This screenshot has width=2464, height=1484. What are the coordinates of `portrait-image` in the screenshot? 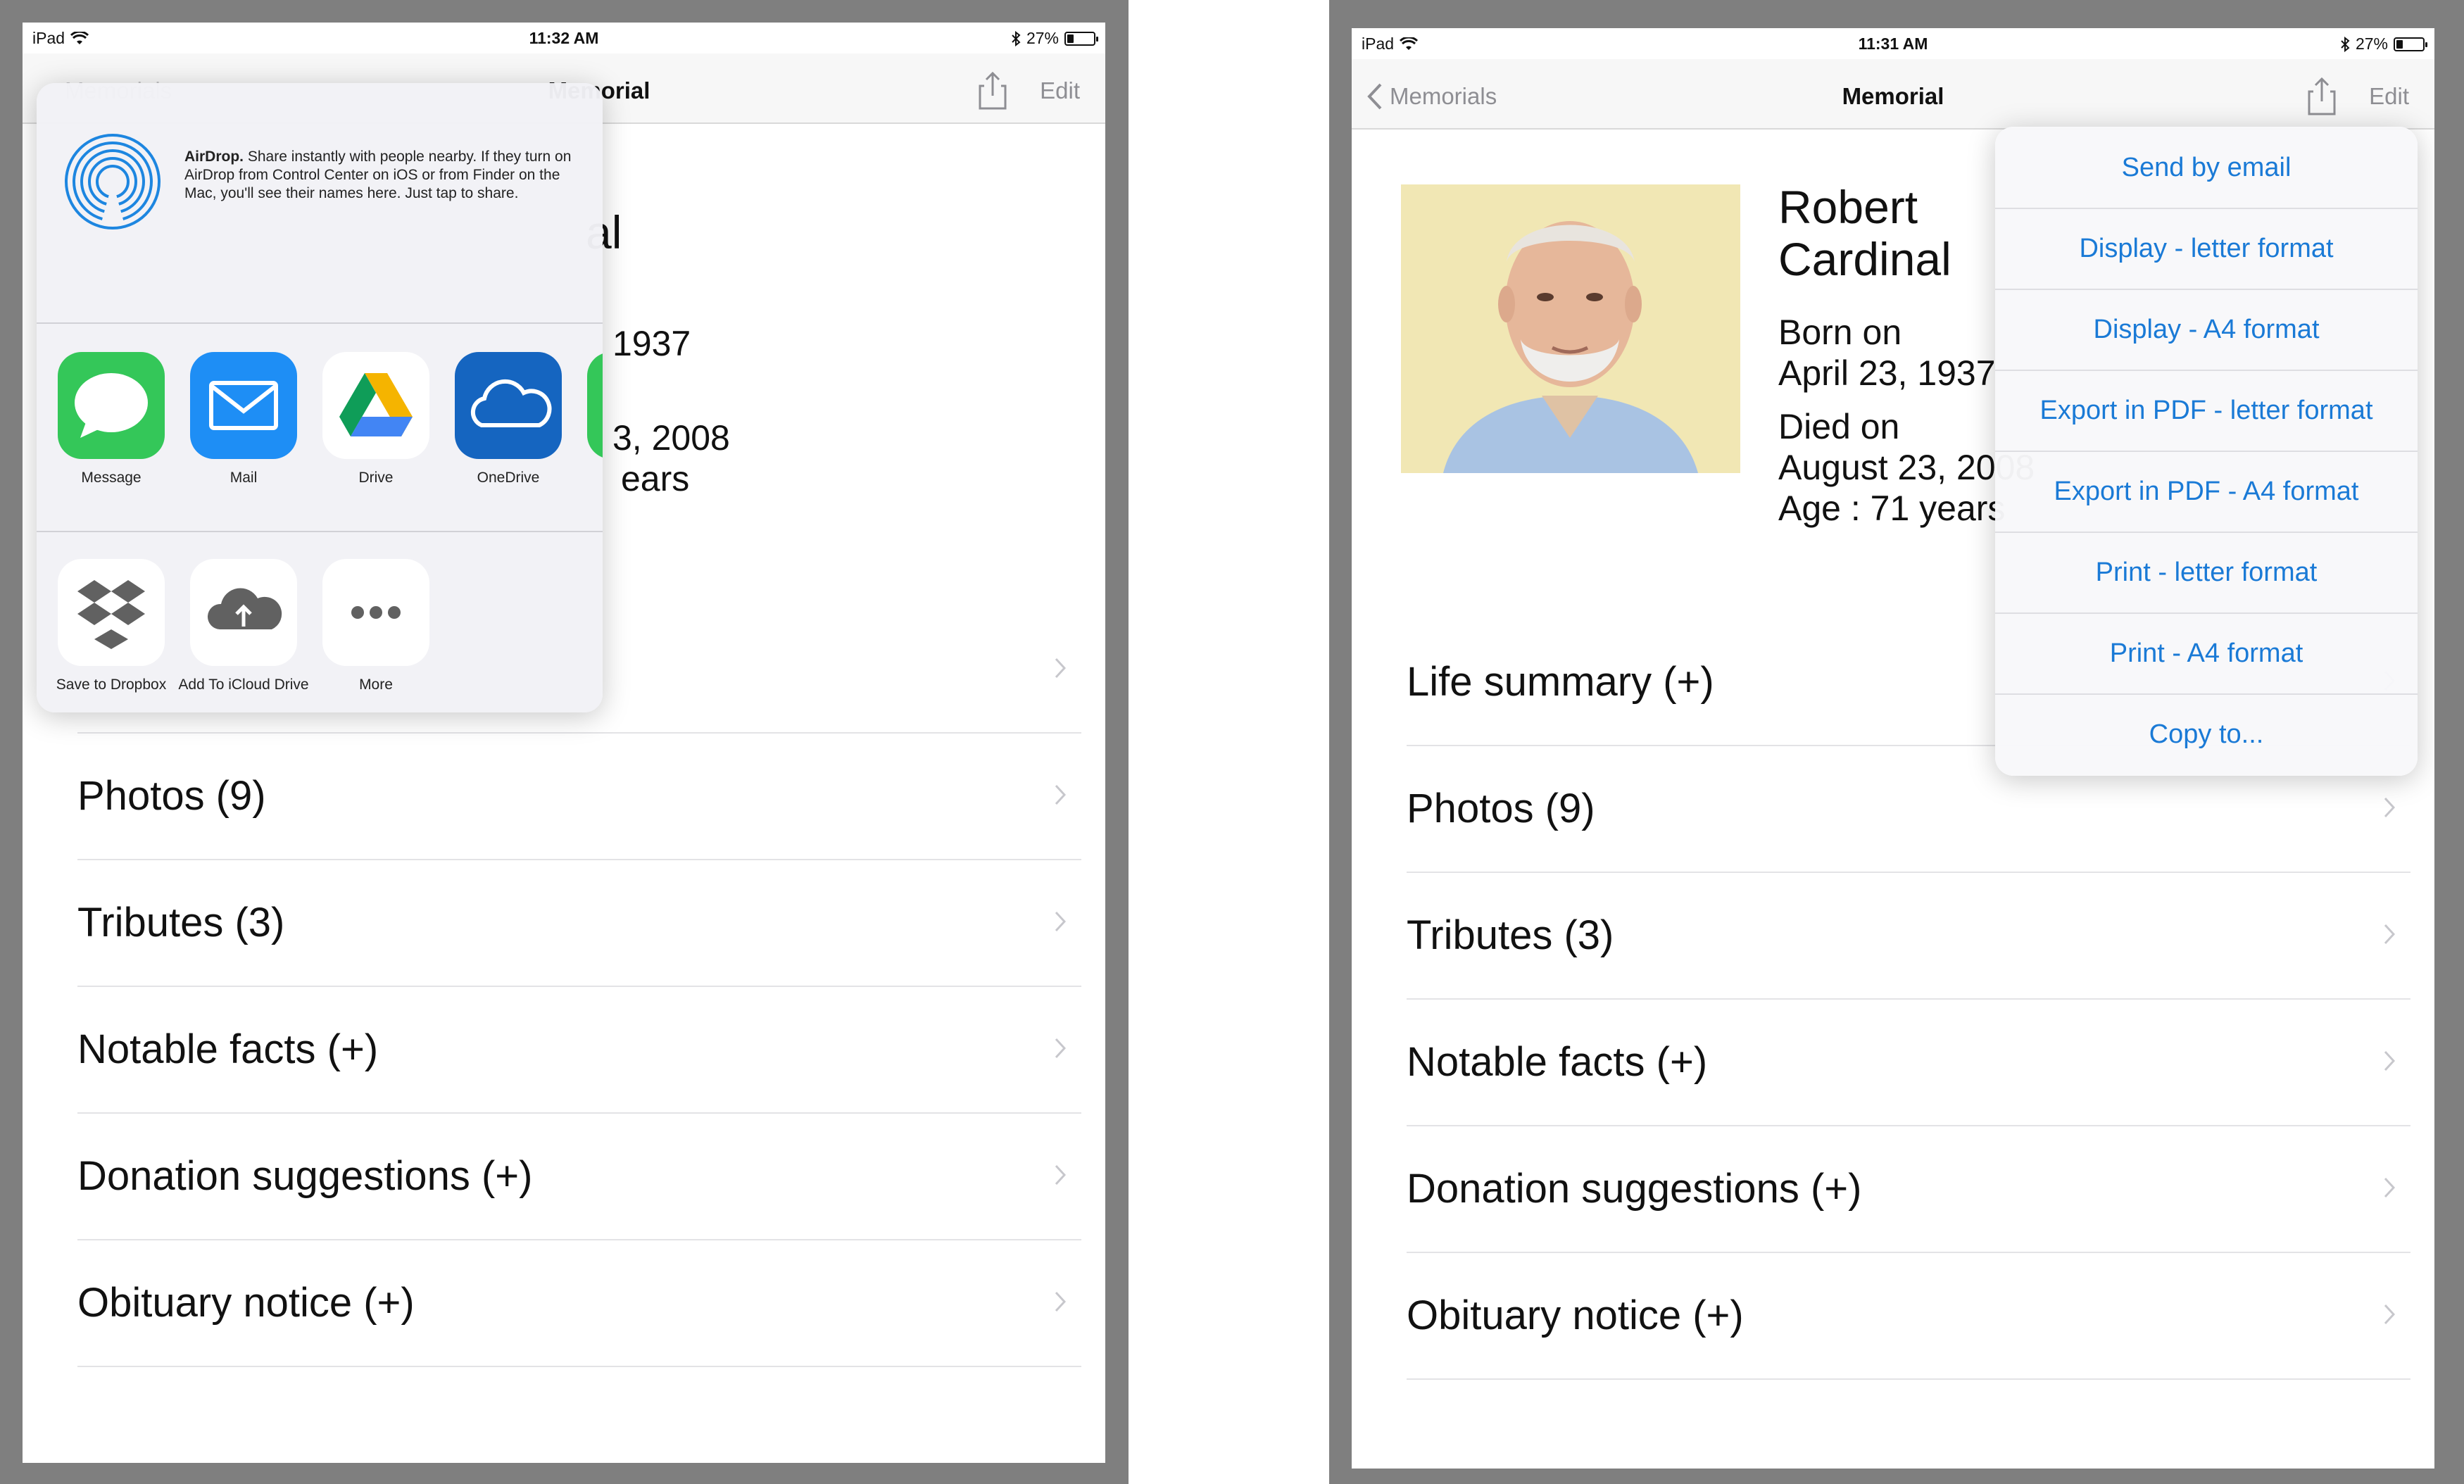 It's located at (1570, 328).